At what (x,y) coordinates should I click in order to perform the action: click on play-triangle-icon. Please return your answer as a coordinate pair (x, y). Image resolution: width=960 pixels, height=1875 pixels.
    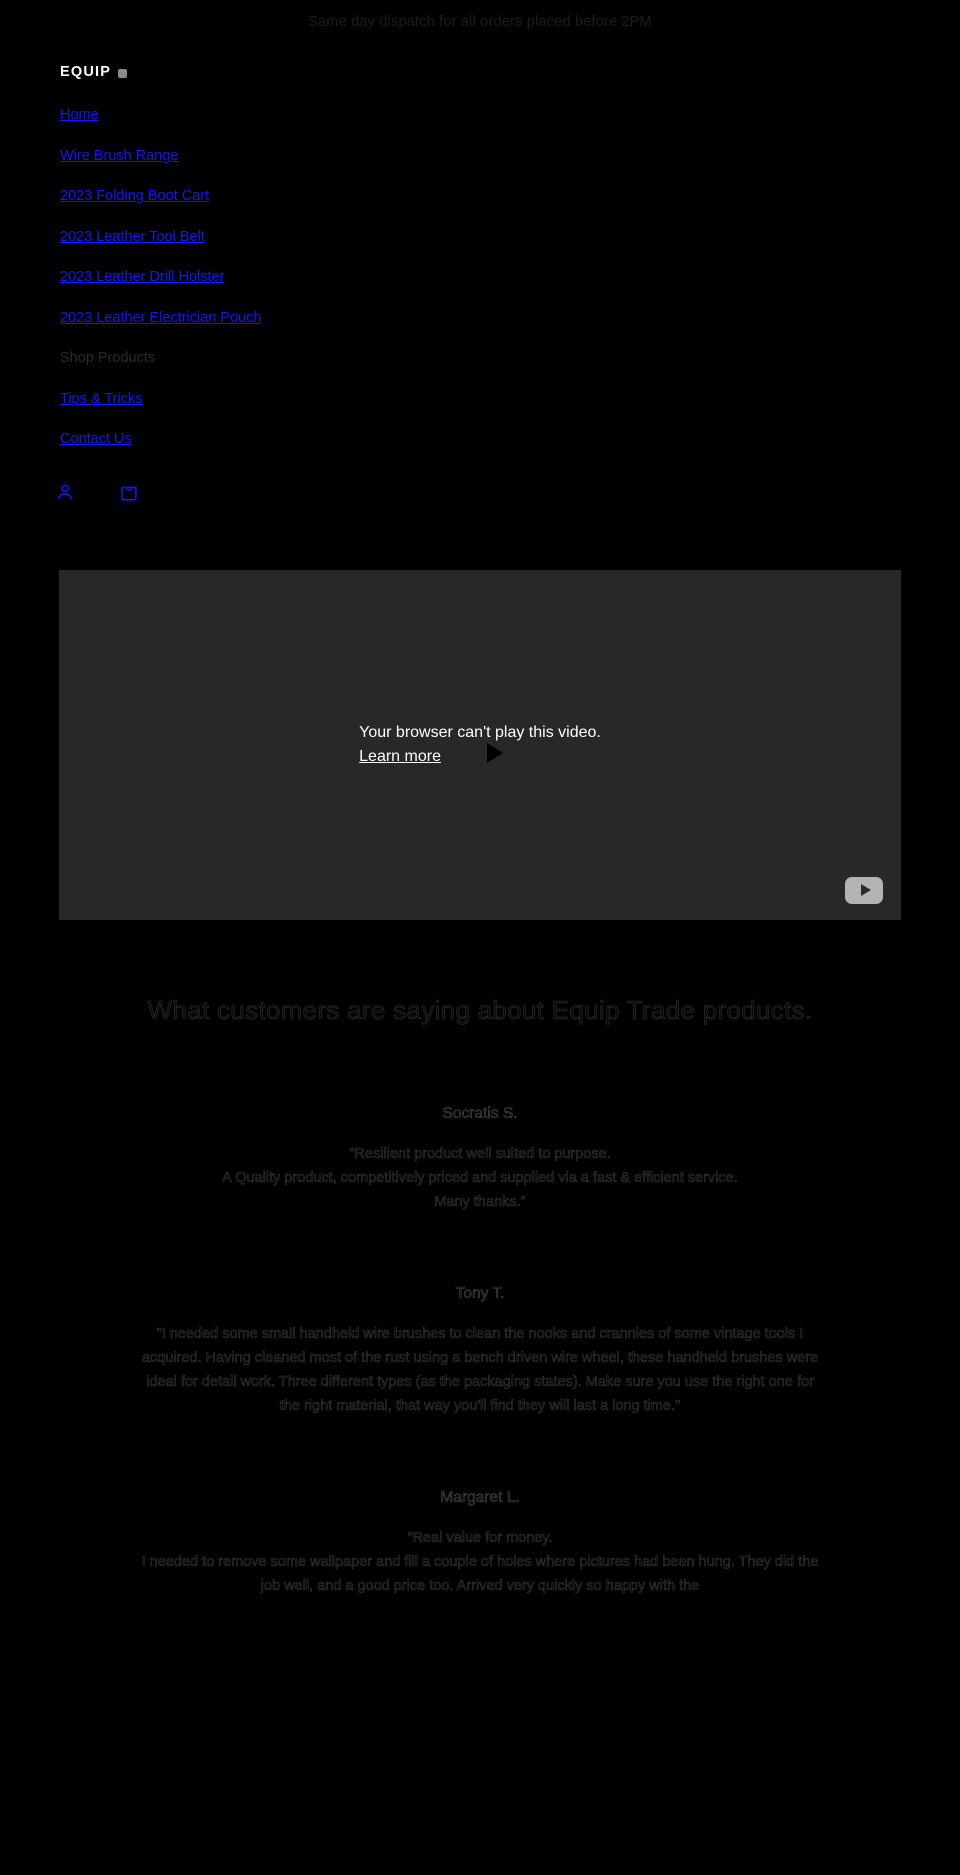
    Looking at the image, I should click on (495, 752).